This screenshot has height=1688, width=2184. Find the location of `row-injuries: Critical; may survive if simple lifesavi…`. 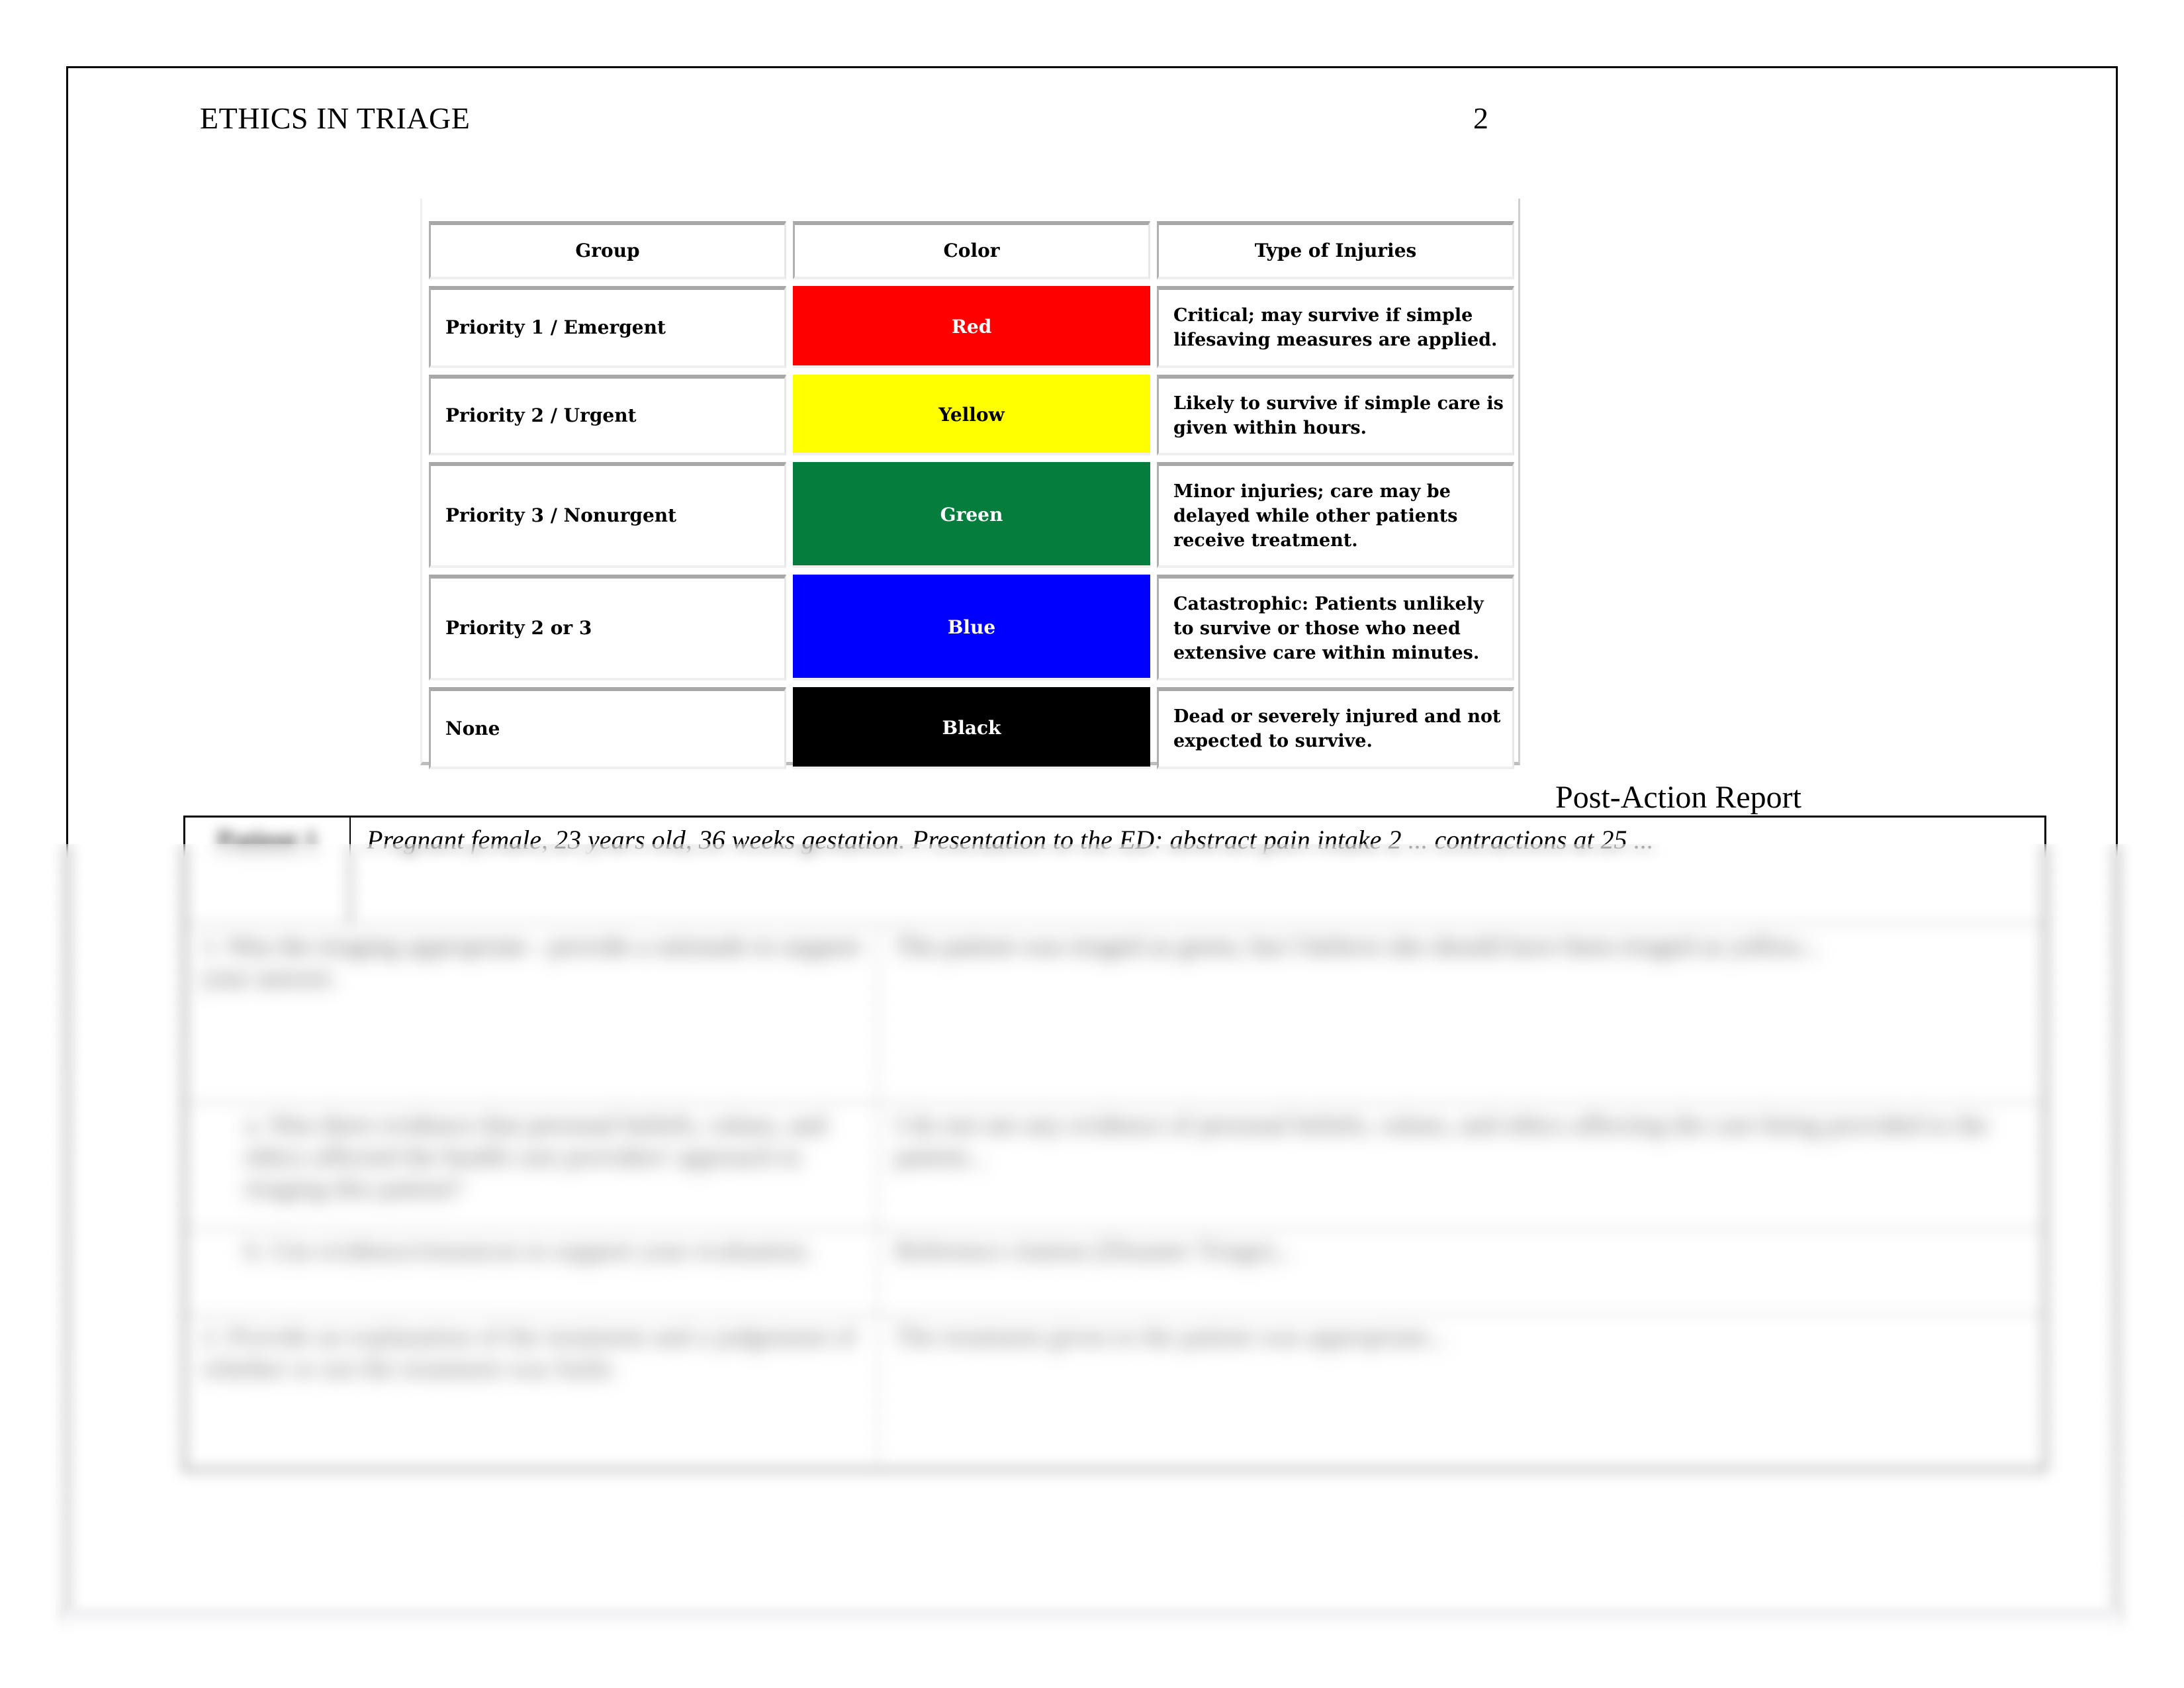

row-injuries: Critical; may survive if simple lifesavi… is located at coordinates (1335, 327).